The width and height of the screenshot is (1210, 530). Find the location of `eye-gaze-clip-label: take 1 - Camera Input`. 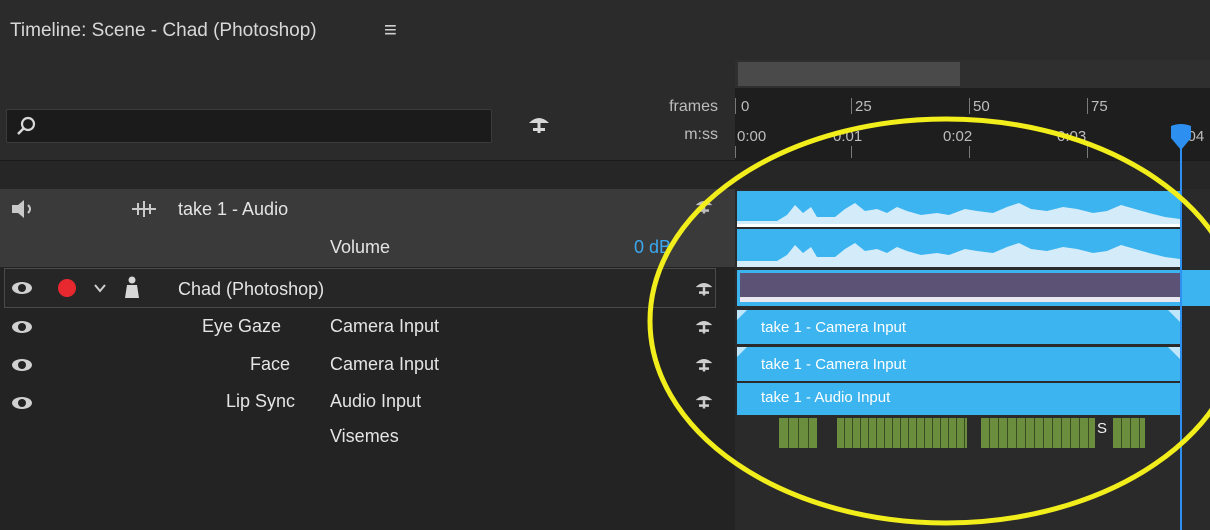

eye-gaze-clip-label: take 1 - Camera Input is located at coordinates (834, 327).